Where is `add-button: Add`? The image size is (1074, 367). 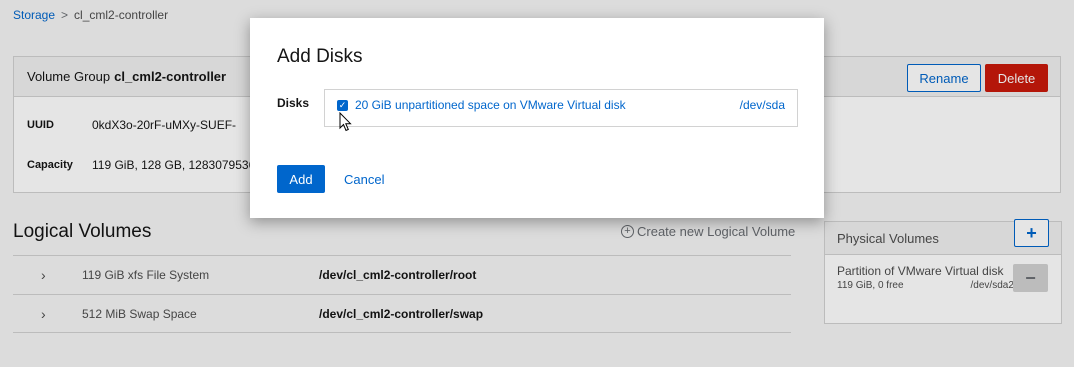
add-button: Add is located at coordinates (301, 179).